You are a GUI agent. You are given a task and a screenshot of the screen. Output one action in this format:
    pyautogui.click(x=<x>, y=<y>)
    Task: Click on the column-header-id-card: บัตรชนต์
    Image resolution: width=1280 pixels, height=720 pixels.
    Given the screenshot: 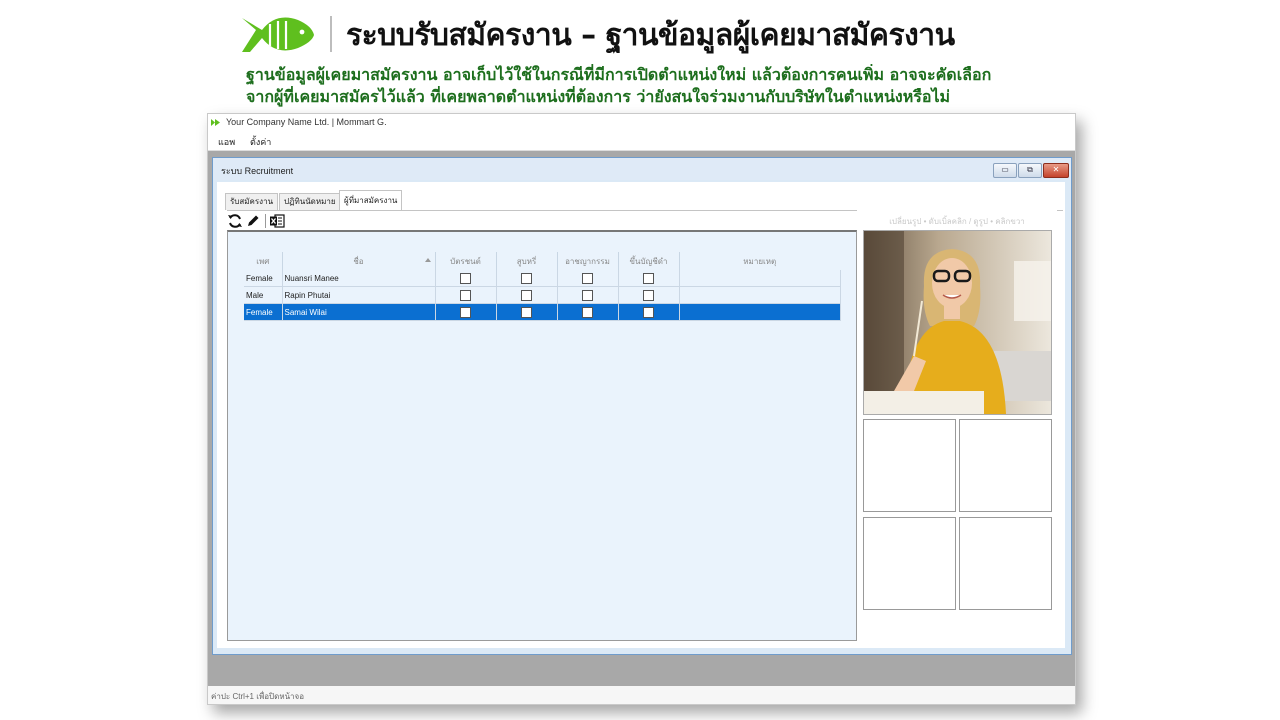 What is the action you would take?
    pyautogui.click(x=466, y=261)
    